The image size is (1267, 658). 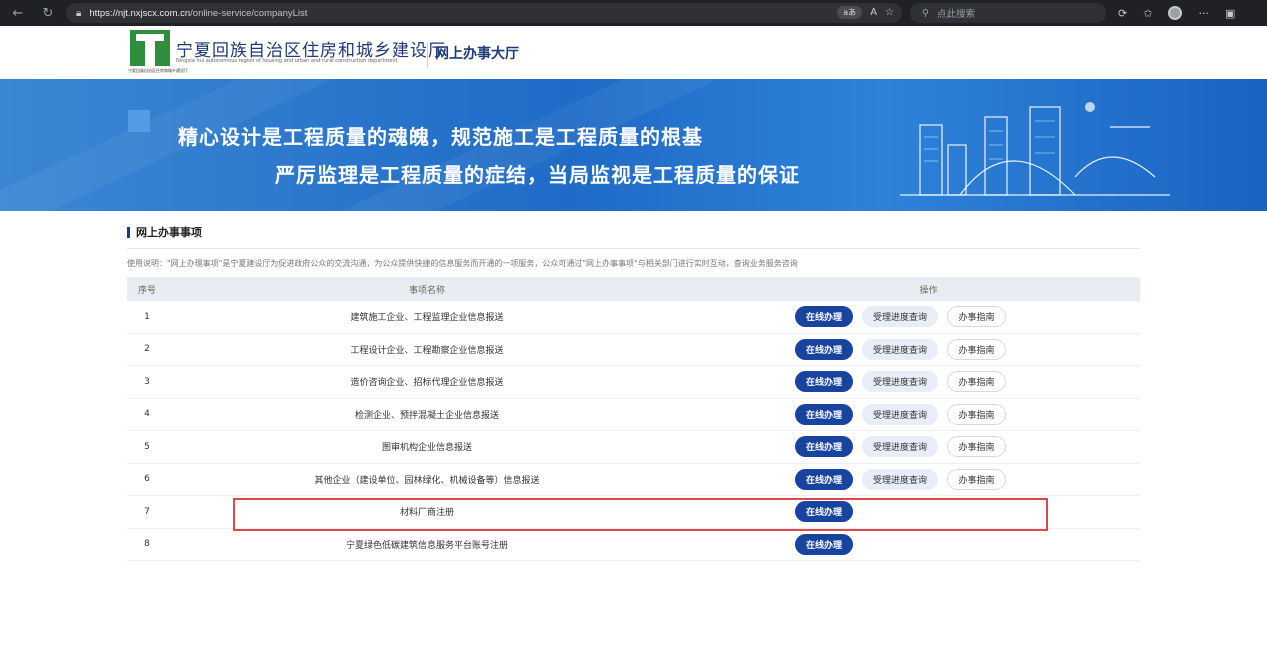 What do you see at coordinates (147, 511) in the screenshot?
I see `row-no: 7` at bounding box center [147, 511].